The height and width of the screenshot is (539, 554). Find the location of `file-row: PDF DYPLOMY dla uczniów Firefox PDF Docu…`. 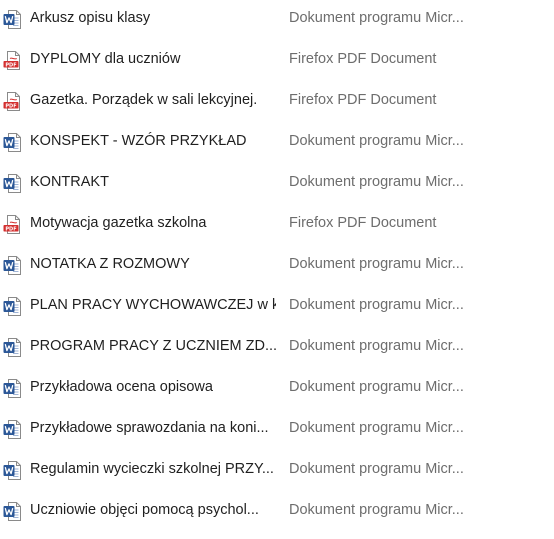

file-row: PDF DYPLOMY dla uczniów Firefox PDF Docu… is located at coordinates (277, 59).